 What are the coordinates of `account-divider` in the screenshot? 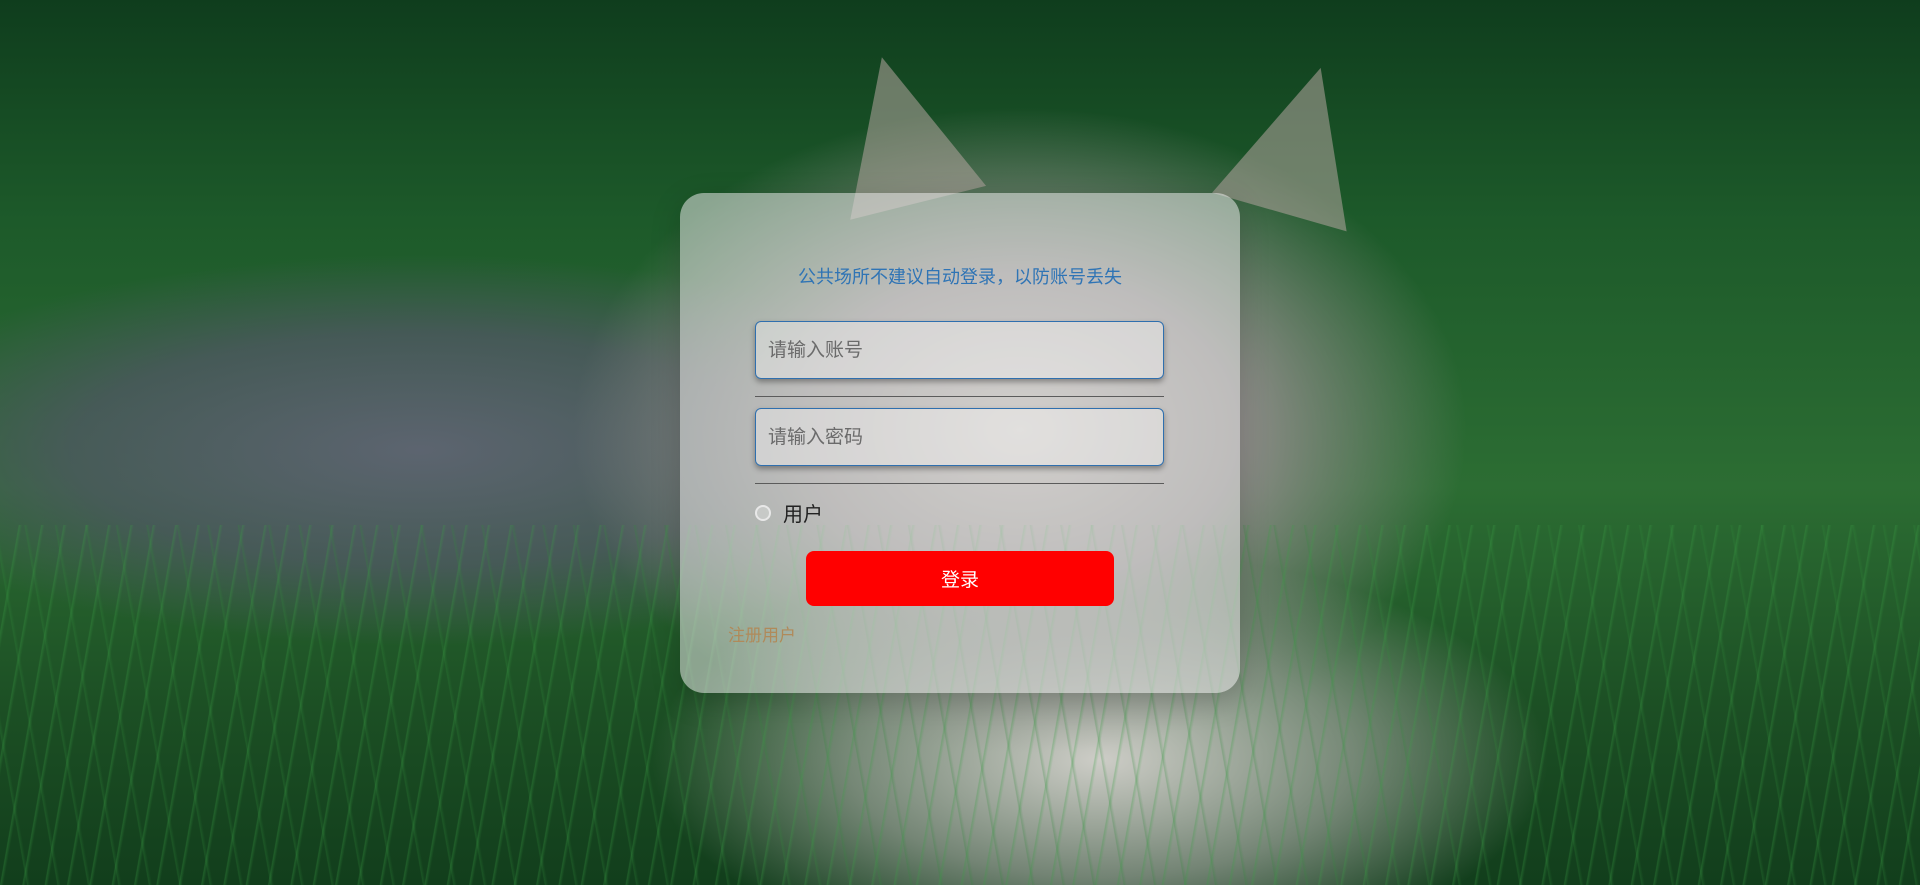 It's located at (959, 396).